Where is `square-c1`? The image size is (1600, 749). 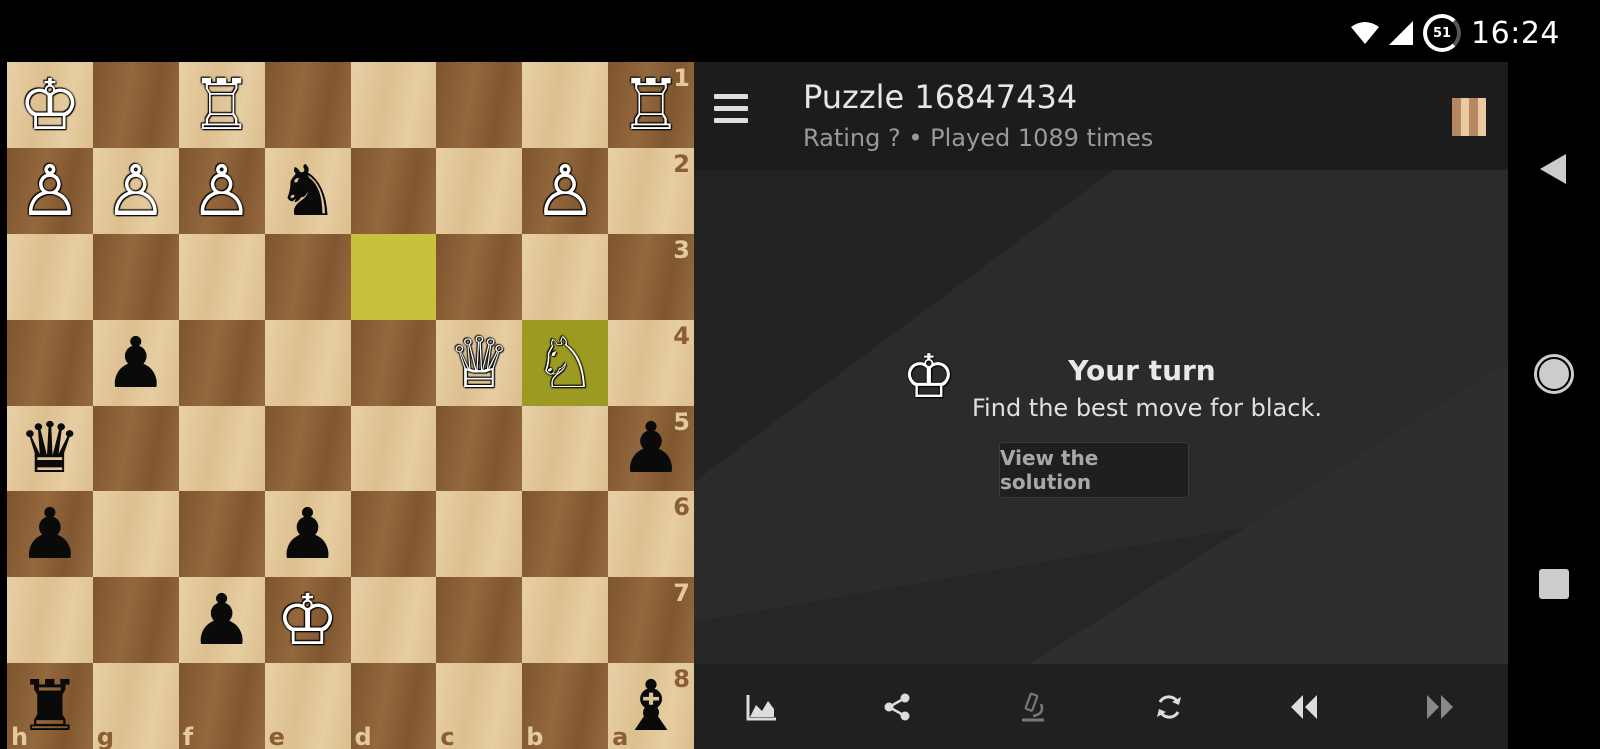
square-c1 is located at coordinates (479, 105).